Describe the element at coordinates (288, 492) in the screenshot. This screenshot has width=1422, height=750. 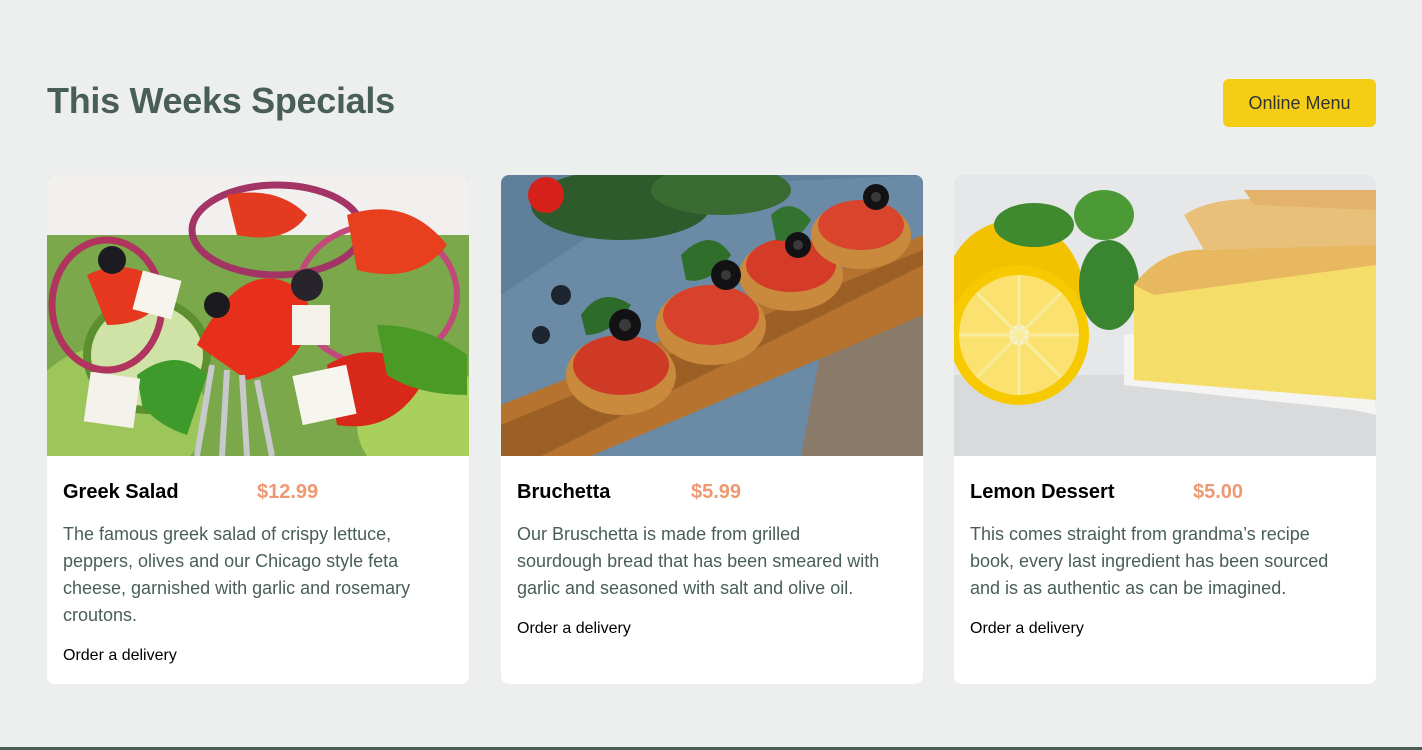
I see `card-price: $12.99` at that location.